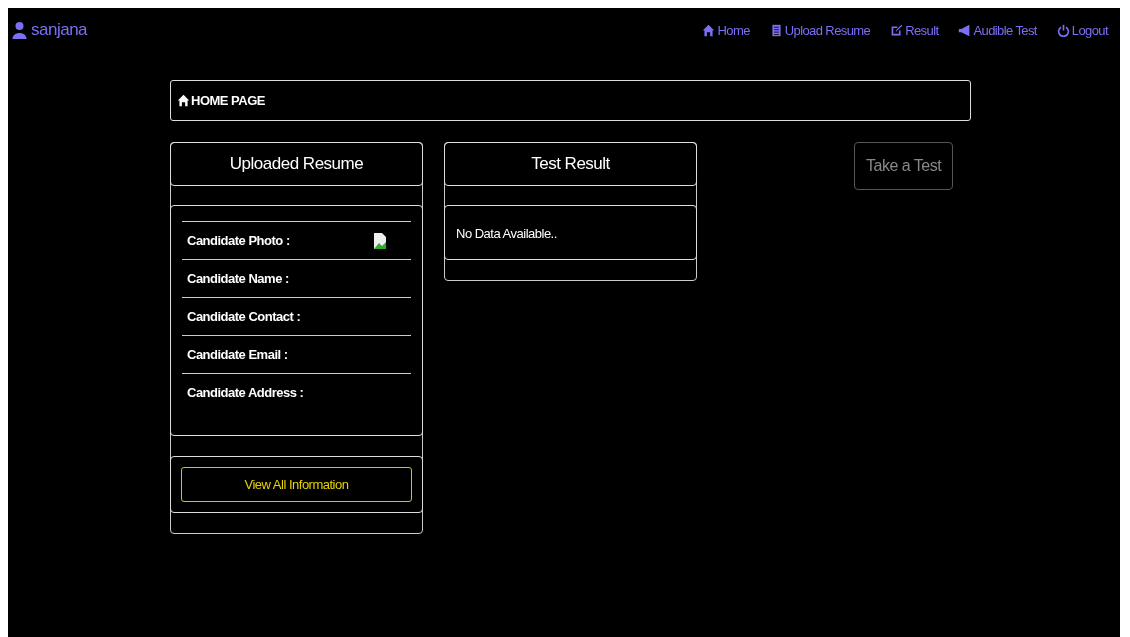 The image size is (1130, 637). I want to click on no-data-message: No Data Available.., so click(570, 232).